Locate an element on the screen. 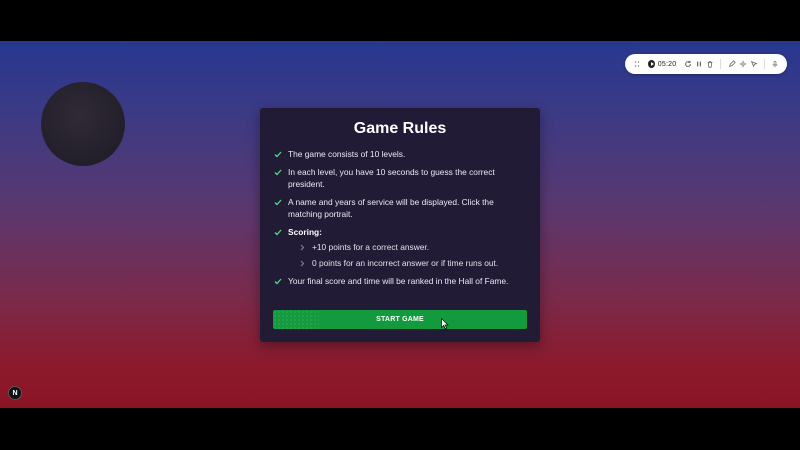 This screenshot has width=800, height=450. scoring-text: +10 points for a correct answer. is located at coordinates (371, 247).